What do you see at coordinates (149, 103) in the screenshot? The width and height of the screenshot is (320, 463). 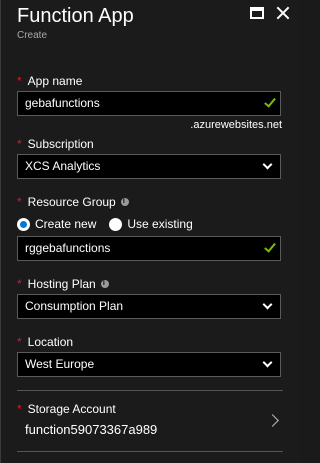 I see `app-name-input: gebafunctions` at bounding box center [149, 103].